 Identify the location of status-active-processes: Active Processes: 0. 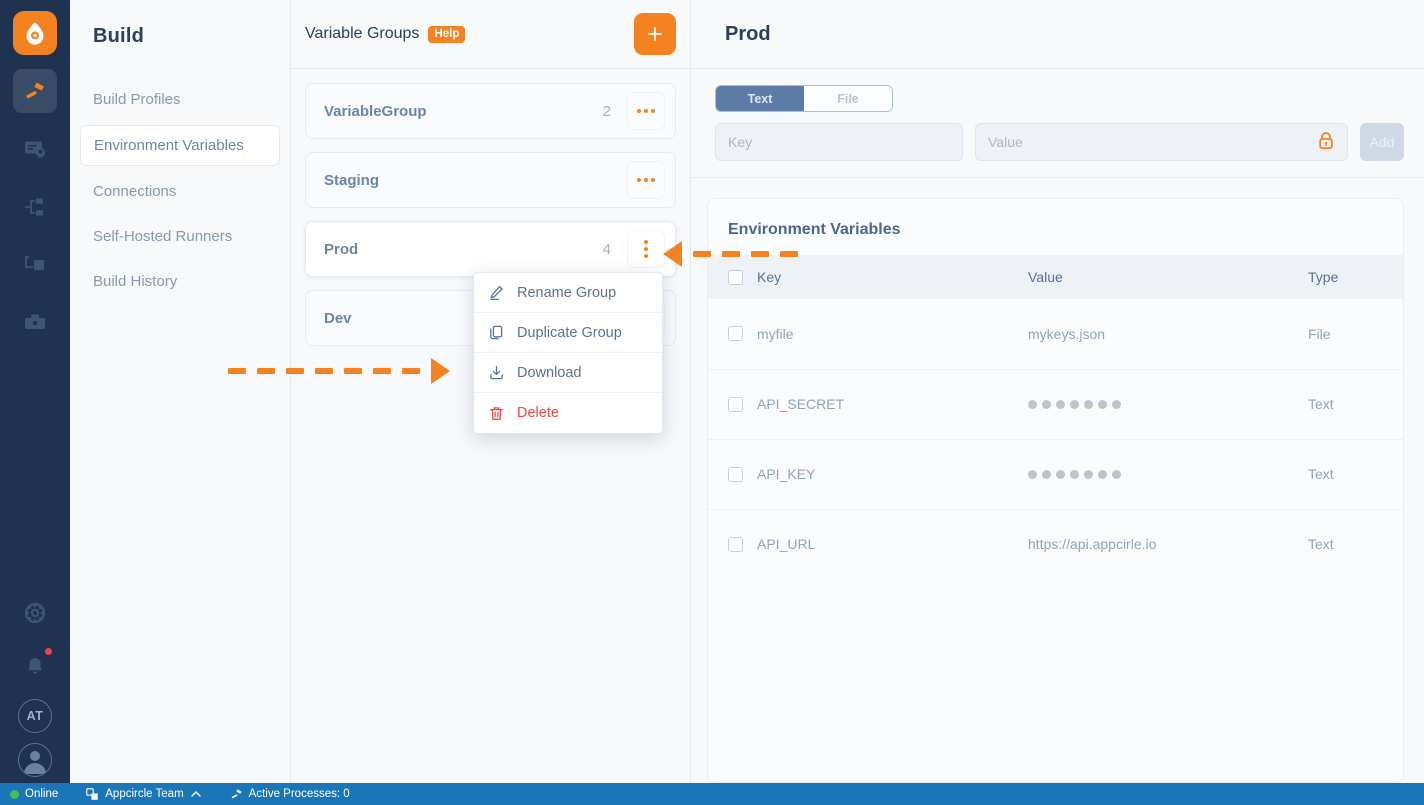
(290, 794).